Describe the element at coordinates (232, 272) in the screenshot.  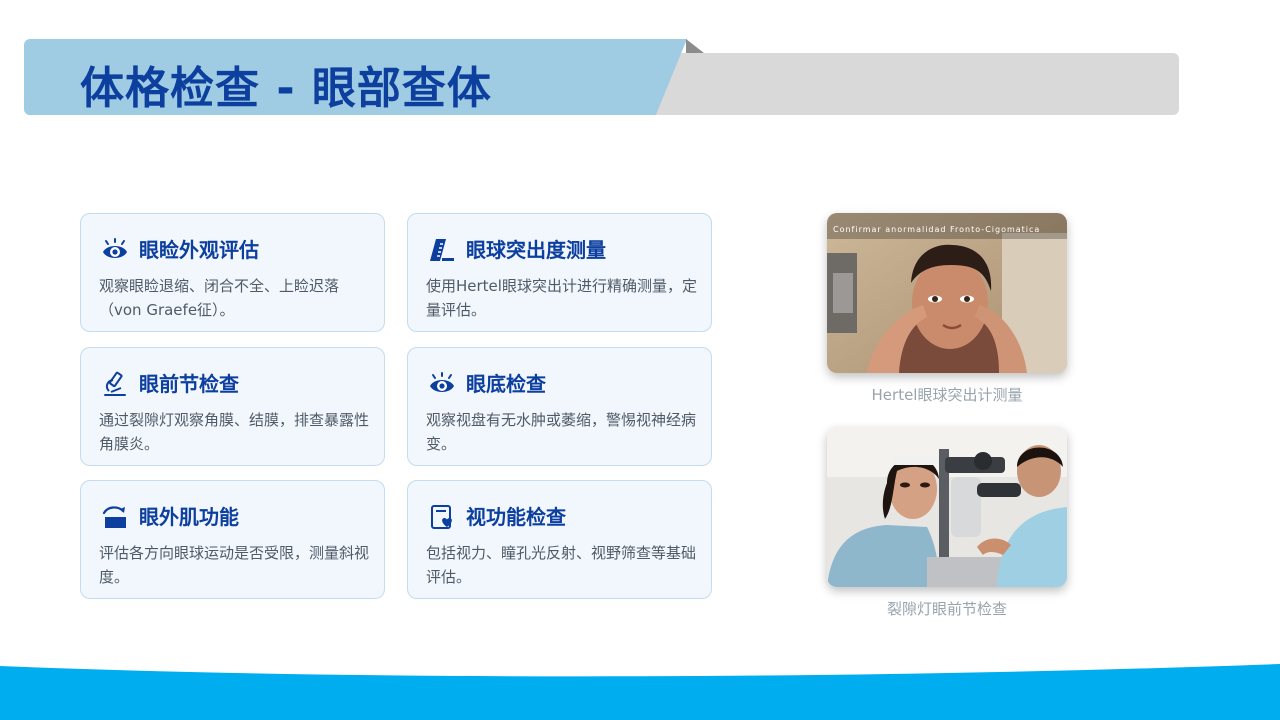
I see `card-eyelid-appearance: 眼睑外观评估 观察眼睑退缩、闭合不全、上睑迟落（von Graefe征）。` at that location.